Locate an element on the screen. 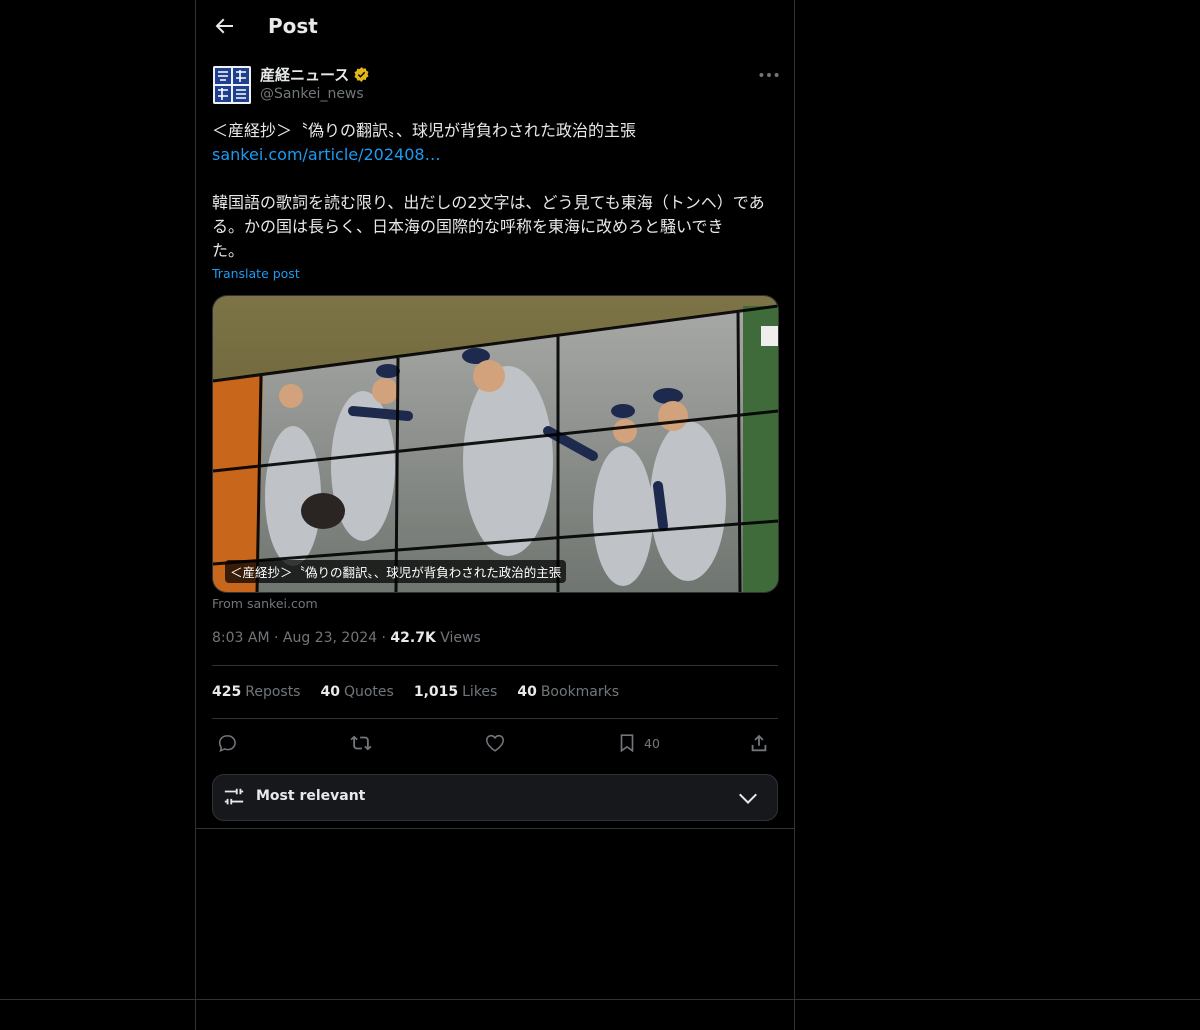  reply-sort-dropdown: Most relevant is located at coordinates (495, 797).